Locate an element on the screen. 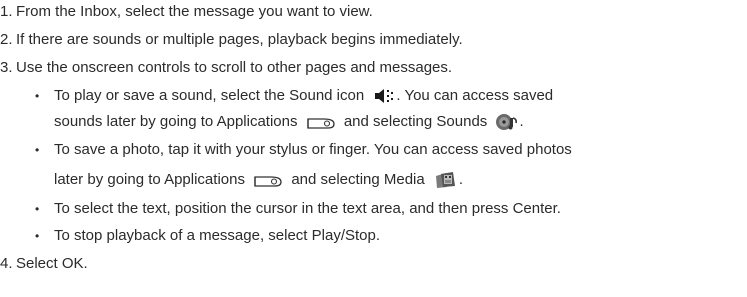 Image resolution: width=747 pixels, height=297 pixels. bullet-text: and selecting Media is located at coordinates (358, 179).